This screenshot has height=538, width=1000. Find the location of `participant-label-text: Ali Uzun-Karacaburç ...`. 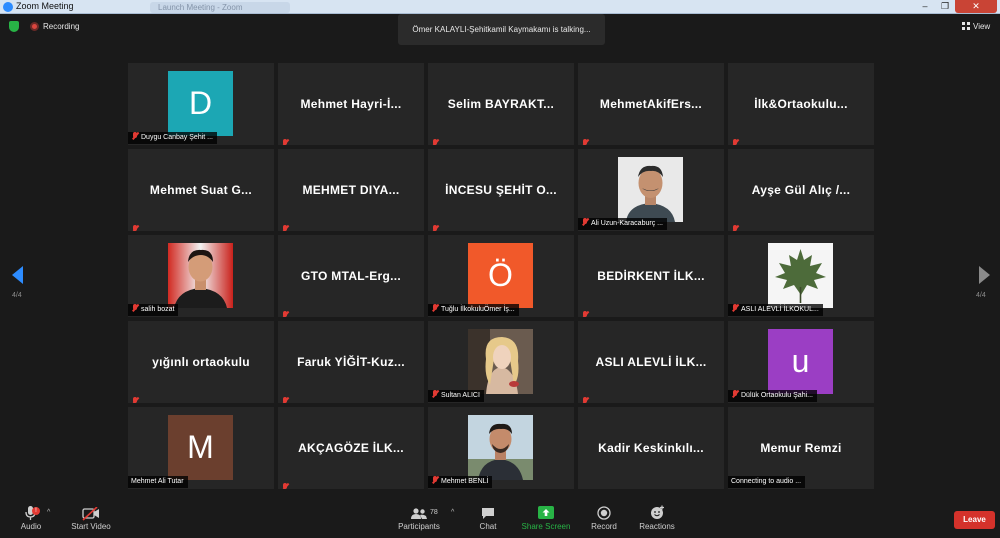

participant-label-text: Ali Uzun-Karacaburç ... is located at coordinates (627, 223).